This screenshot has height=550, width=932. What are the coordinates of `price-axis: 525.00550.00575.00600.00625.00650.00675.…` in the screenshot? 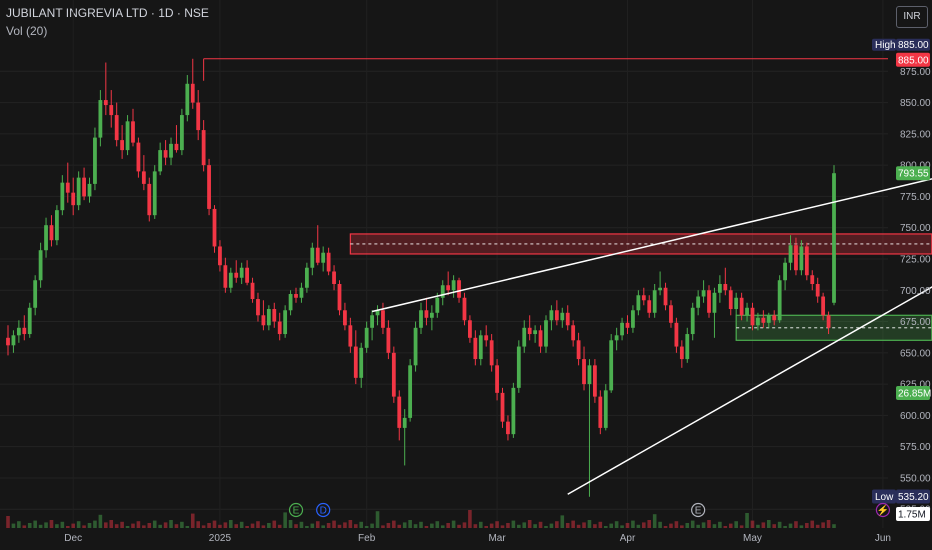 It's located at (915, 291).